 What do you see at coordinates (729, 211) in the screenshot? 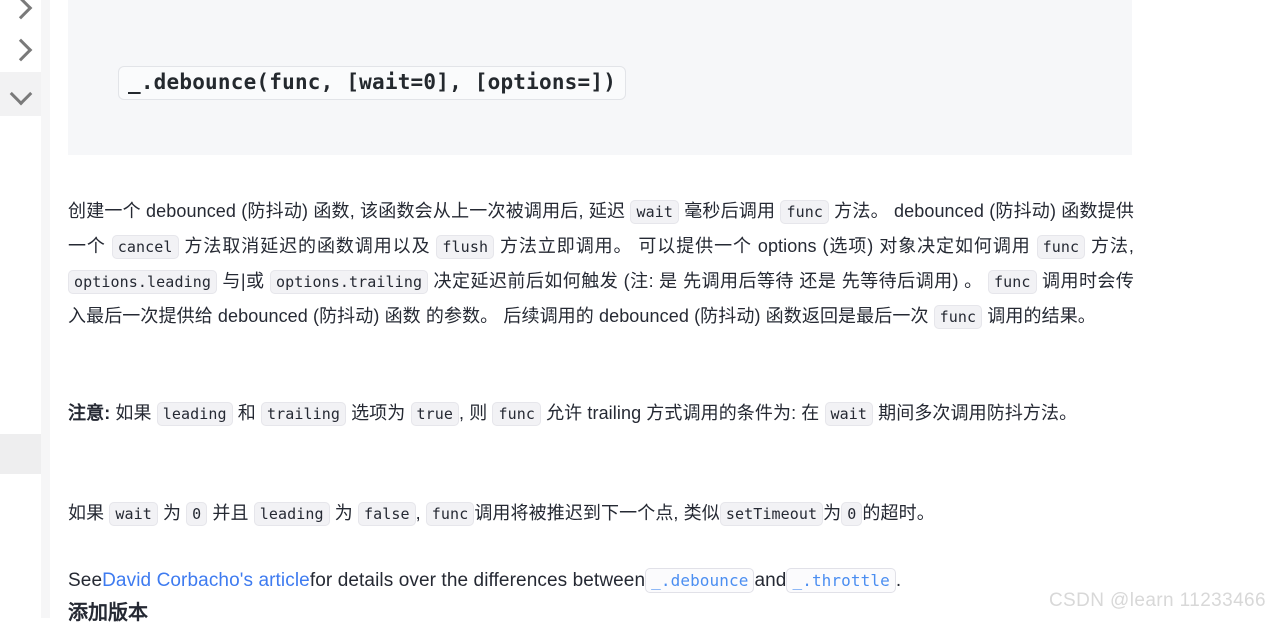
I see `text-run: 毫秒后调用` at bounding box center [729, 211].